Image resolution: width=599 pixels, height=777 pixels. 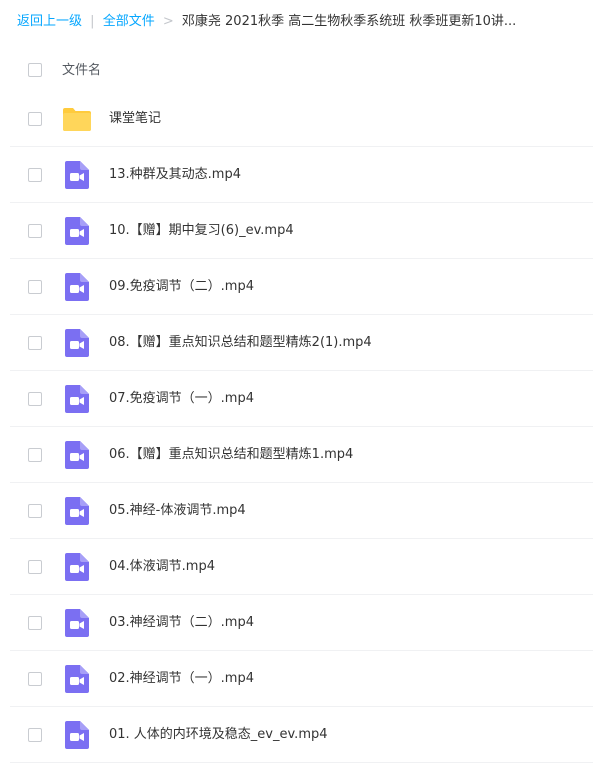 I want to click on file-row: 04.体液调节.mp4, so click(x=299, y=567).